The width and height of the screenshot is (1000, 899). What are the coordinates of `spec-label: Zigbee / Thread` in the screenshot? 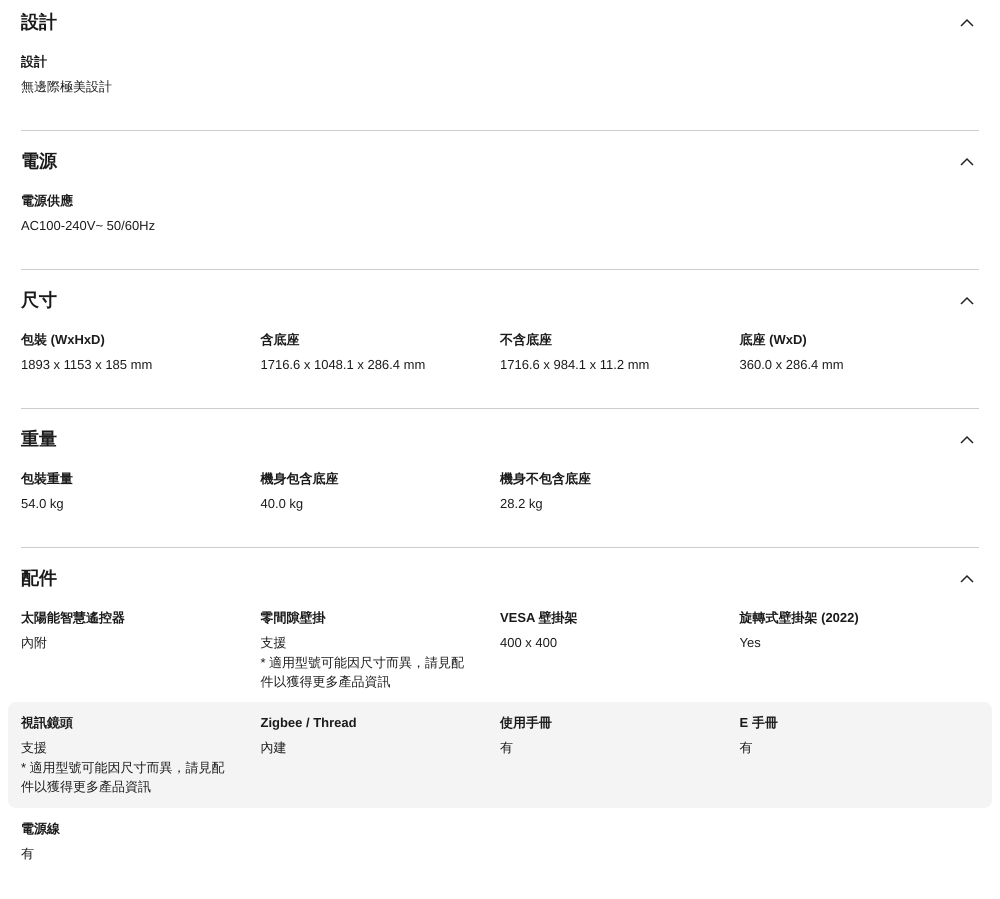 It's located at (309, 723).